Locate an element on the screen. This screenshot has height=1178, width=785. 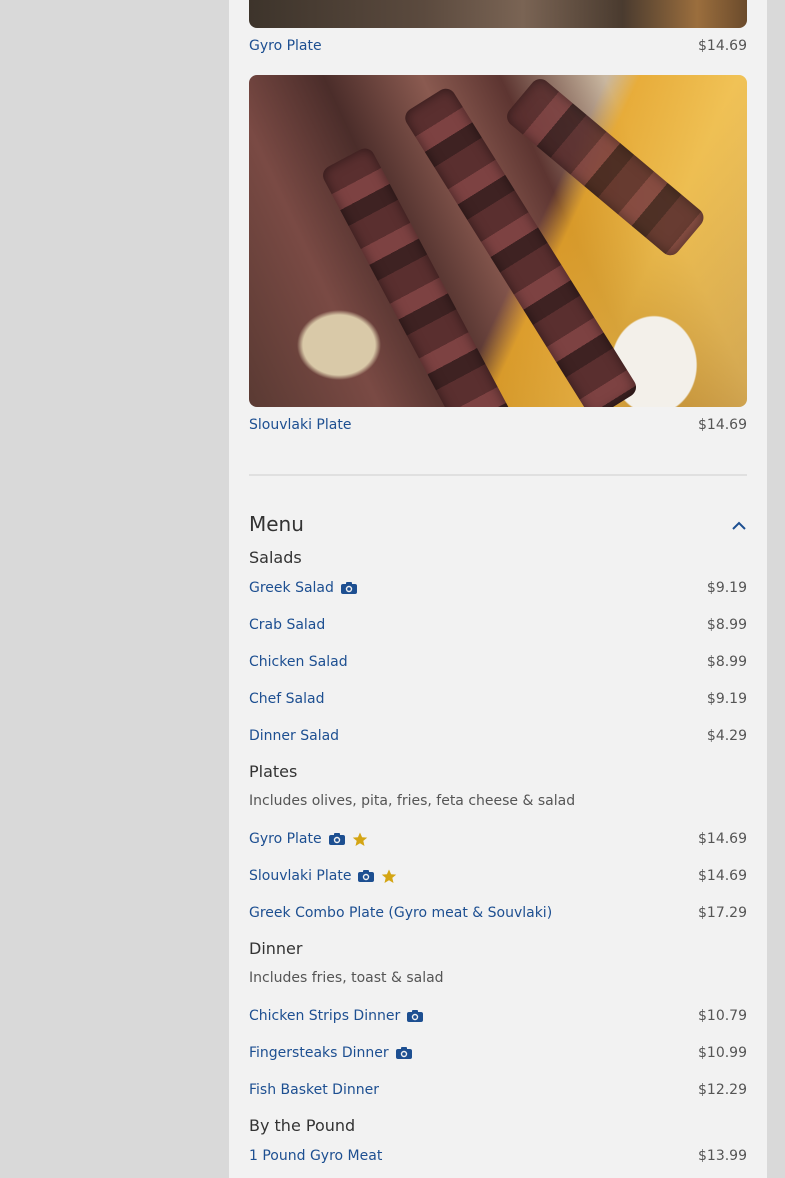
featured-item-name: Slouvlaki Plate is located at coordinates (300, 425).